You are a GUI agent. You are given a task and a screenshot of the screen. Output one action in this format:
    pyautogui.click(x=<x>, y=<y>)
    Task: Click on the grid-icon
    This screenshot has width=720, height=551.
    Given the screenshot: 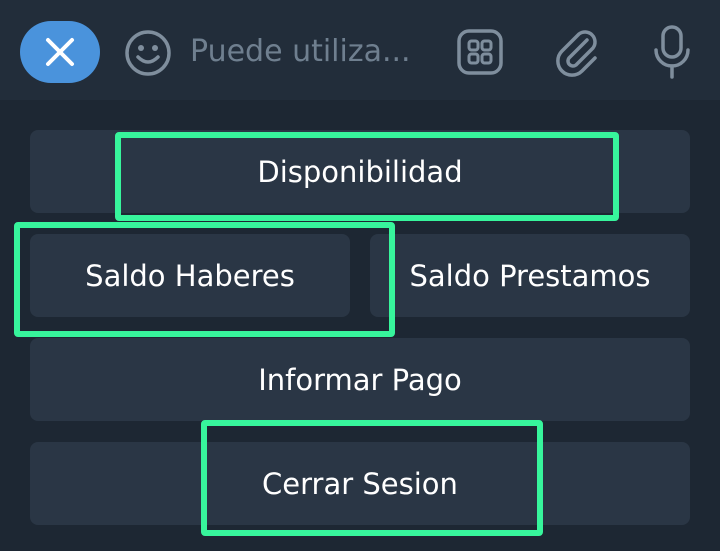 What is the action you would take?
    pyautogui.click(x=480, y=52)
    